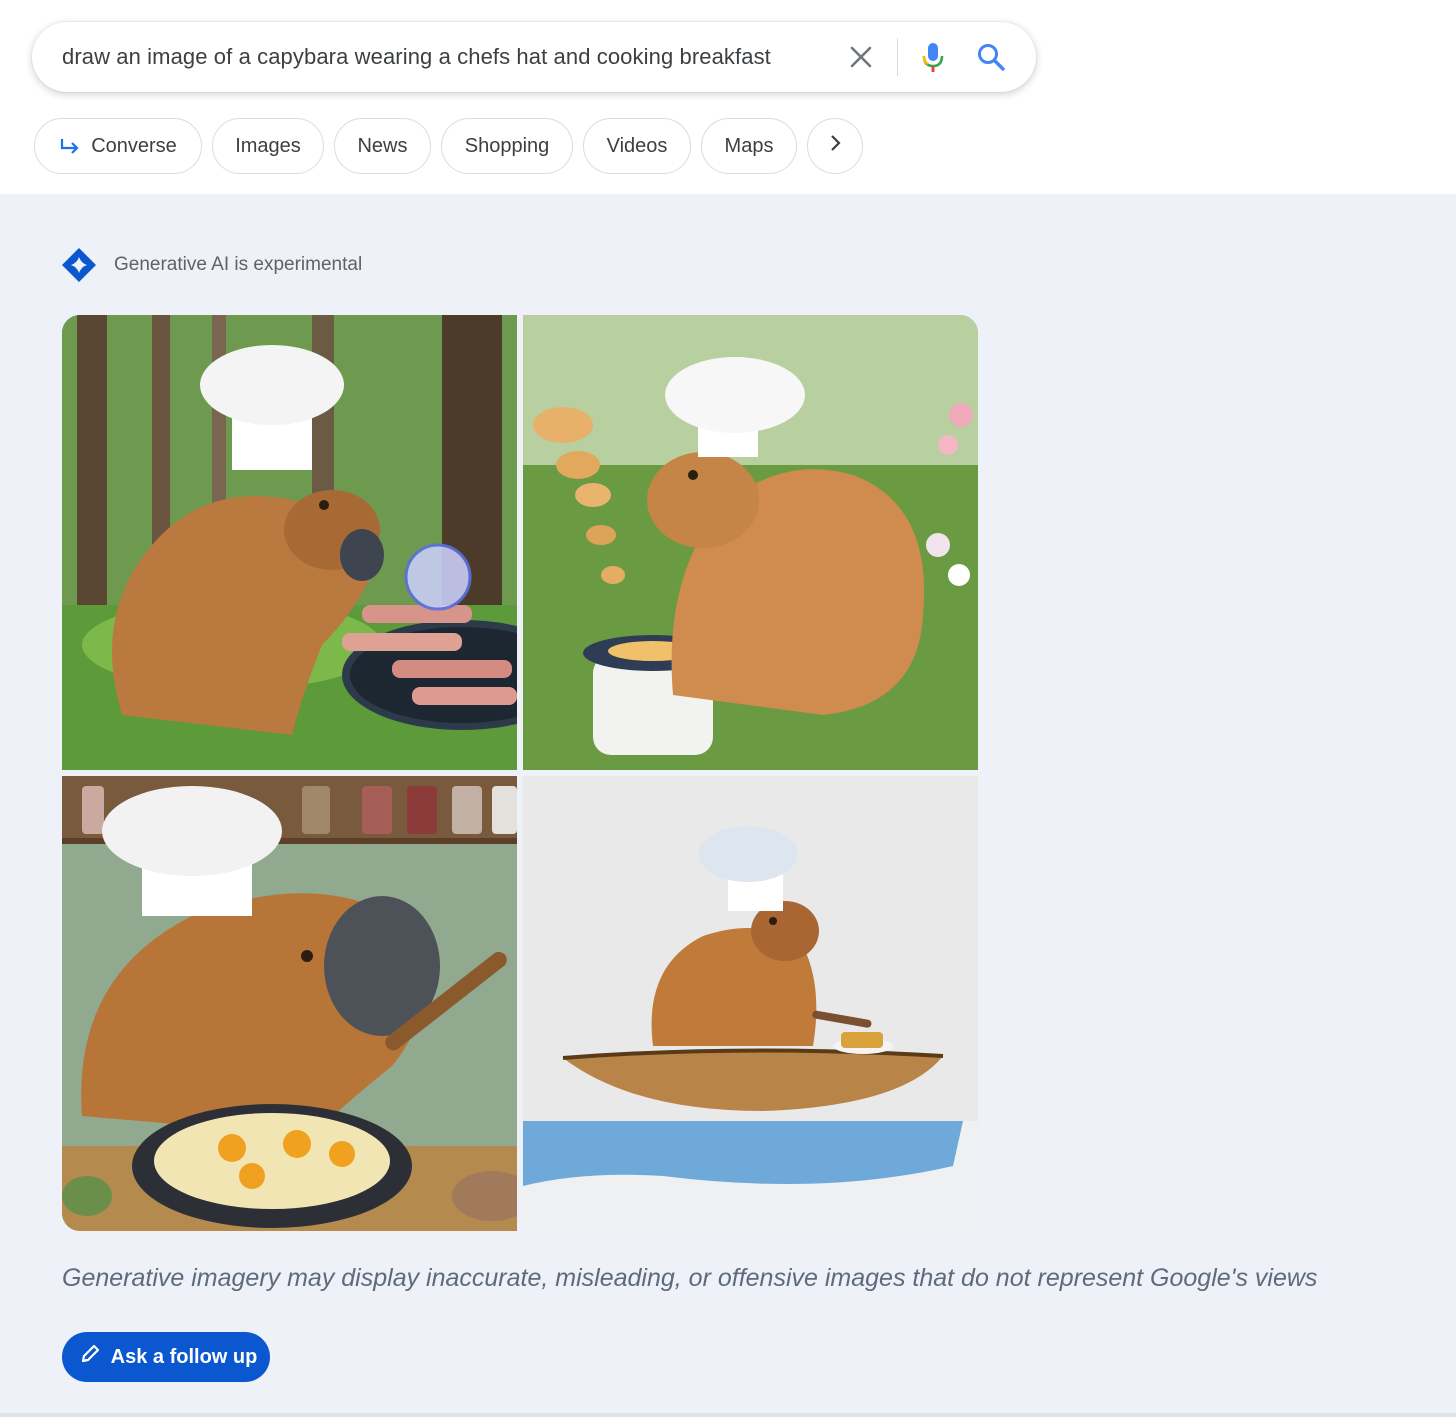 The image size is (1456, 1417). Describe the element at coordinates (90, 1357) in the screenshot. I see `pencil-icon` at that location.